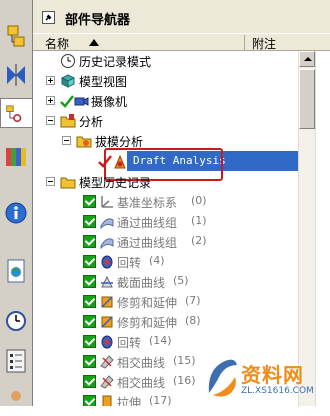  What do you see at coordinates (165, 342) in the screenshot?
I see `tree-item-feature: 回转 (14)` at bounding box center [165, 342].